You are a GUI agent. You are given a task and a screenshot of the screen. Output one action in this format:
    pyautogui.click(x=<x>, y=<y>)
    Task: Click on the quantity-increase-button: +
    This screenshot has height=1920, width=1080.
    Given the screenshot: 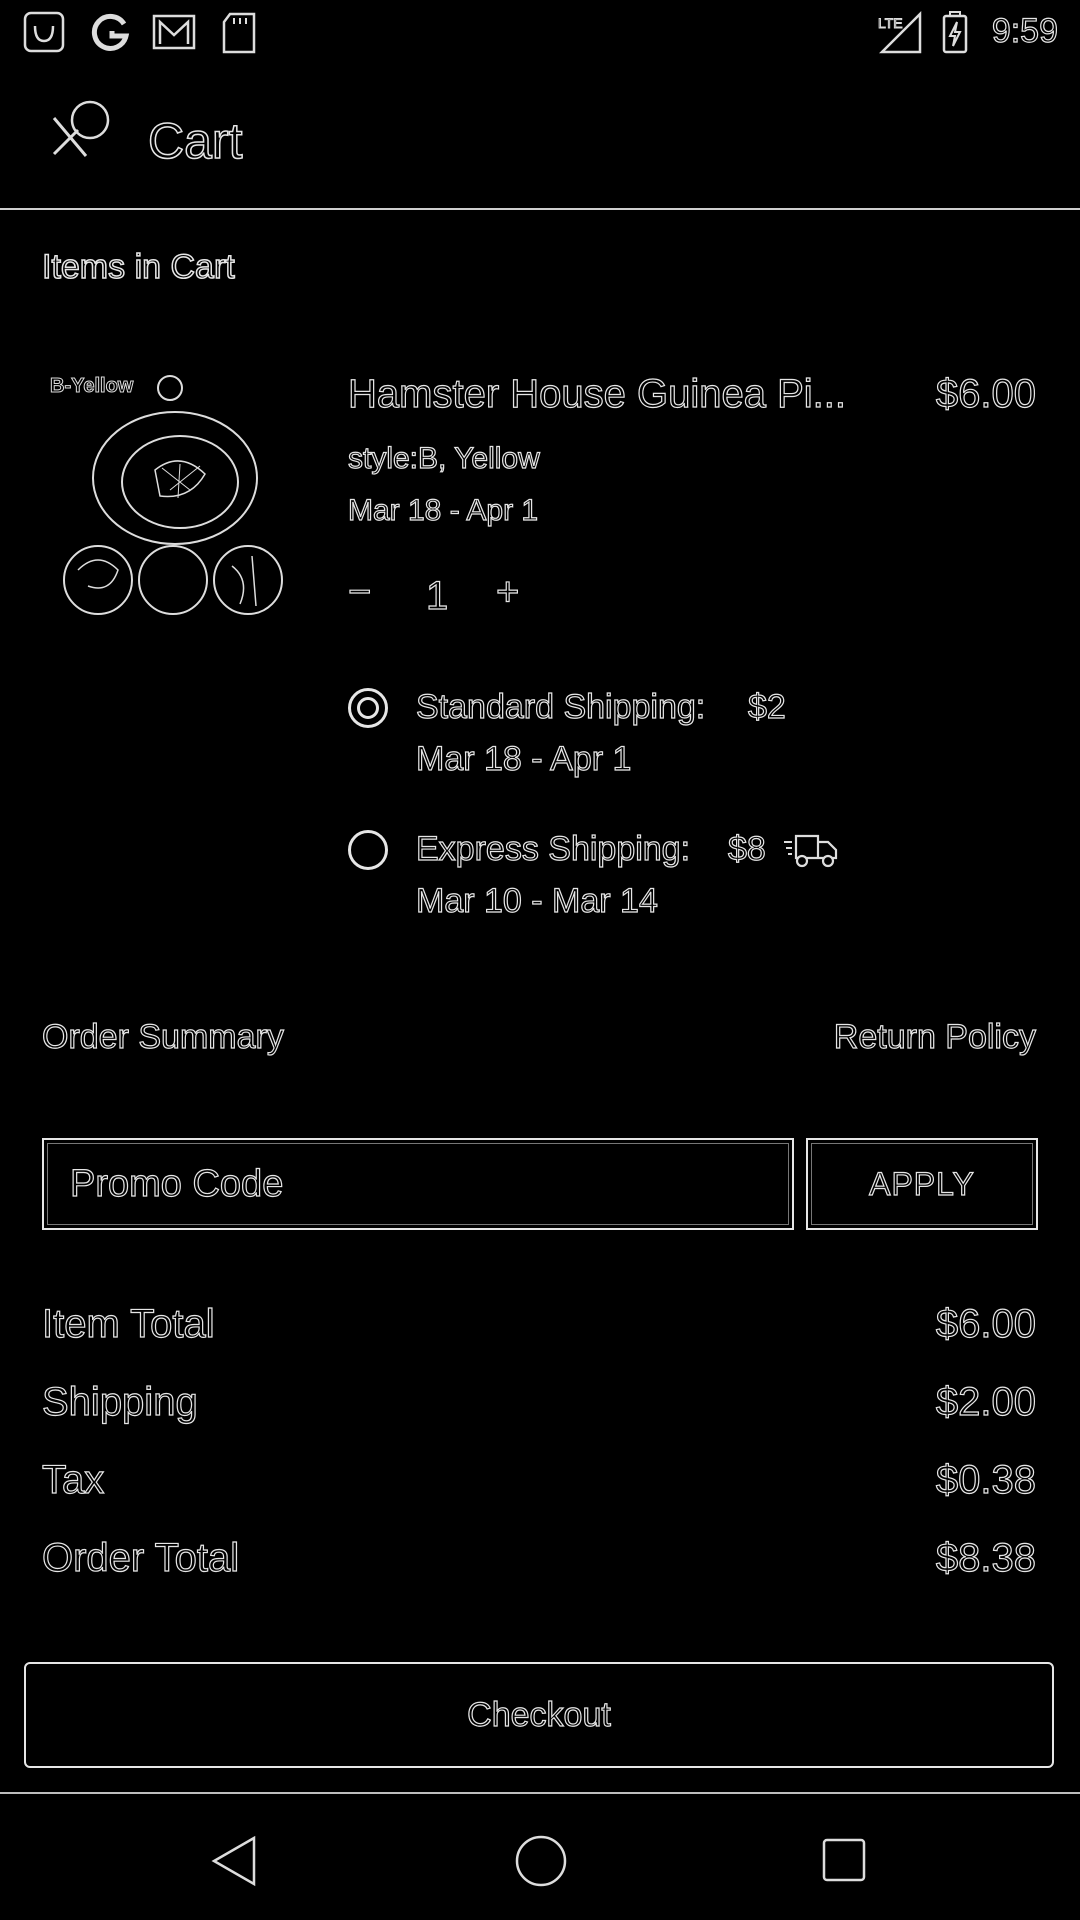 What is the action you would take?
    pyautogui.click(x=515, y=596)
    